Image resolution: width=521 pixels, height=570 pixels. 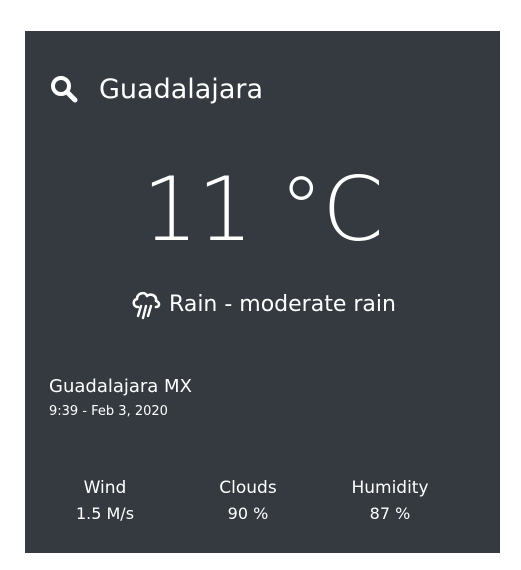 I want to click on weather-condition: Rain - moderate rain, so click(x=262, y=304).